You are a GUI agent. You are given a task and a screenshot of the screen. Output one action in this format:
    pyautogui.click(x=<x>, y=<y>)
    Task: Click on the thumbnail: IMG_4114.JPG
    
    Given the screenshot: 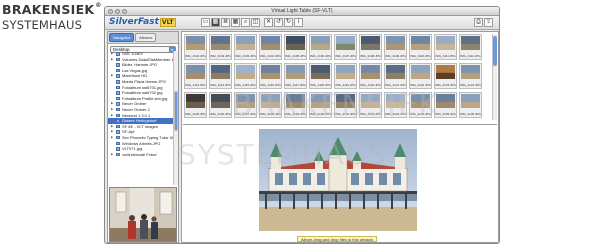 What is the action you would take?
    pyautogui.click(x=220, y=76)
    